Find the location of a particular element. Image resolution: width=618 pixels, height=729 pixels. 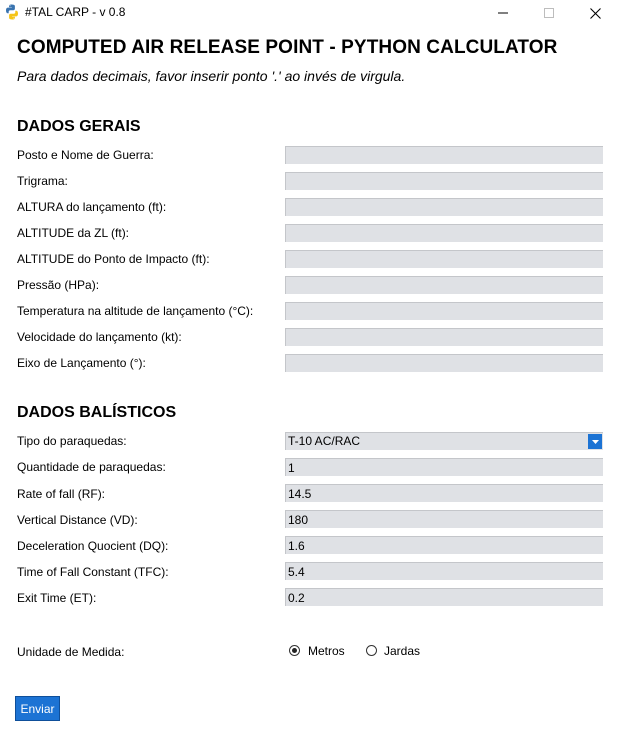

close-button is located at coordinates (595, 13).